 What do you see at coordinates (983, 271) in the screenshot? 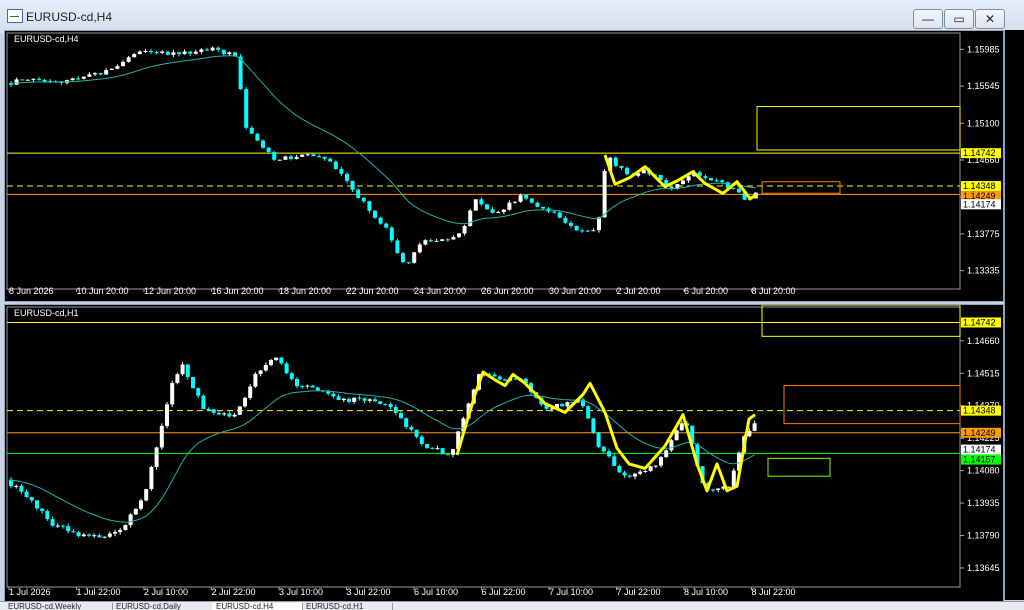
I see `price-label: 1.13335` at bounding box center [983, 271].